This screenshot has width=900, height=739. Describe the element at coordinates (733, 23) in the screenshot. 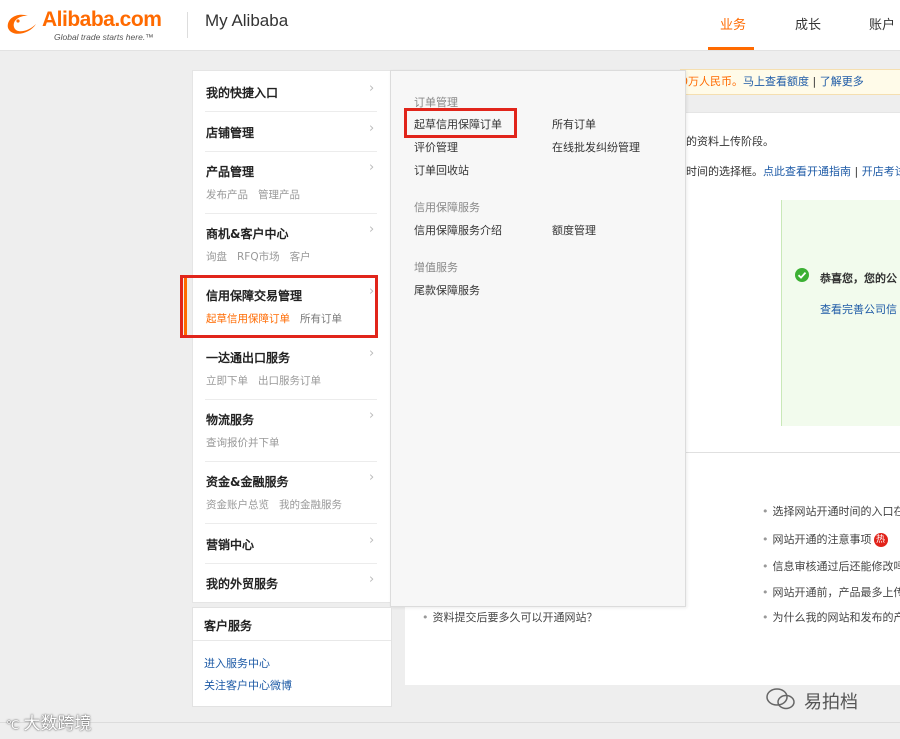

I see `nav-tab-business: 业务` at that location.